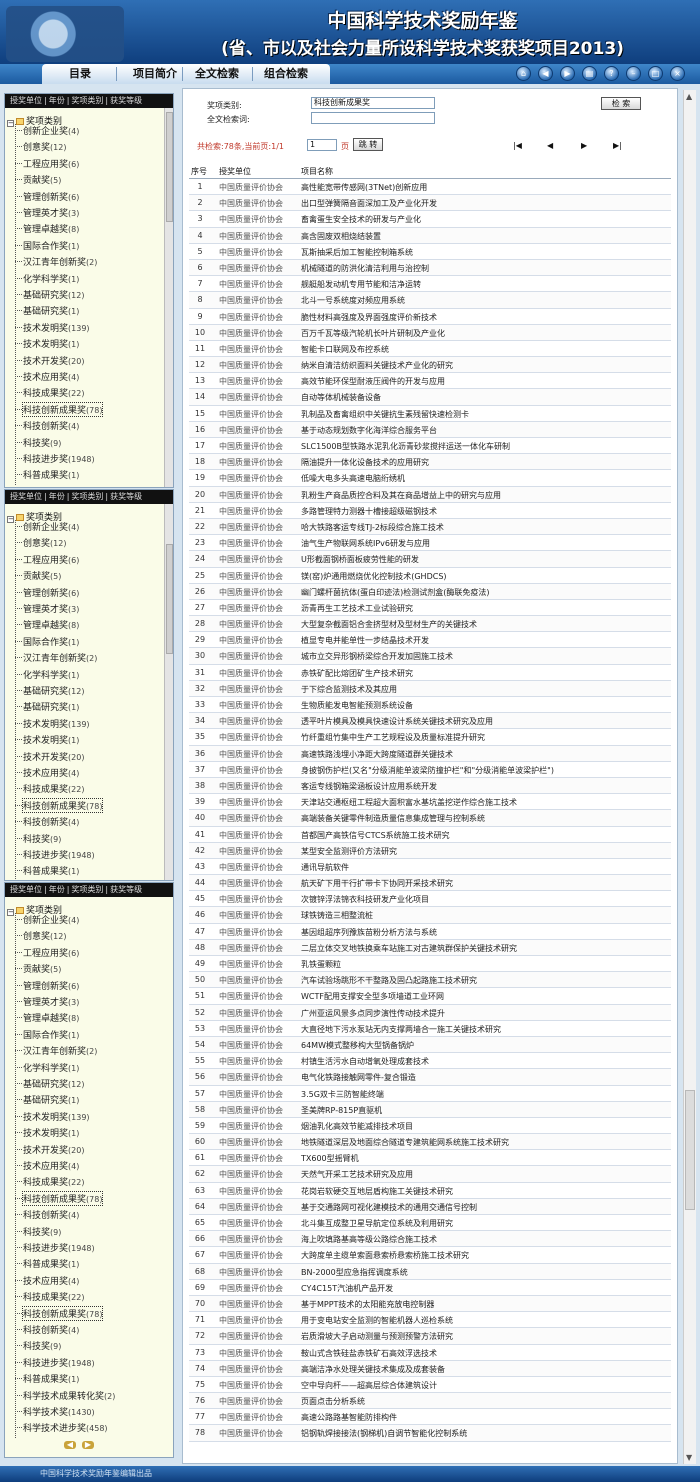  What do you see at coordinates (677, 73) in the screenshot?
I see `close-icon: ×` at bounding box center [677, 73].